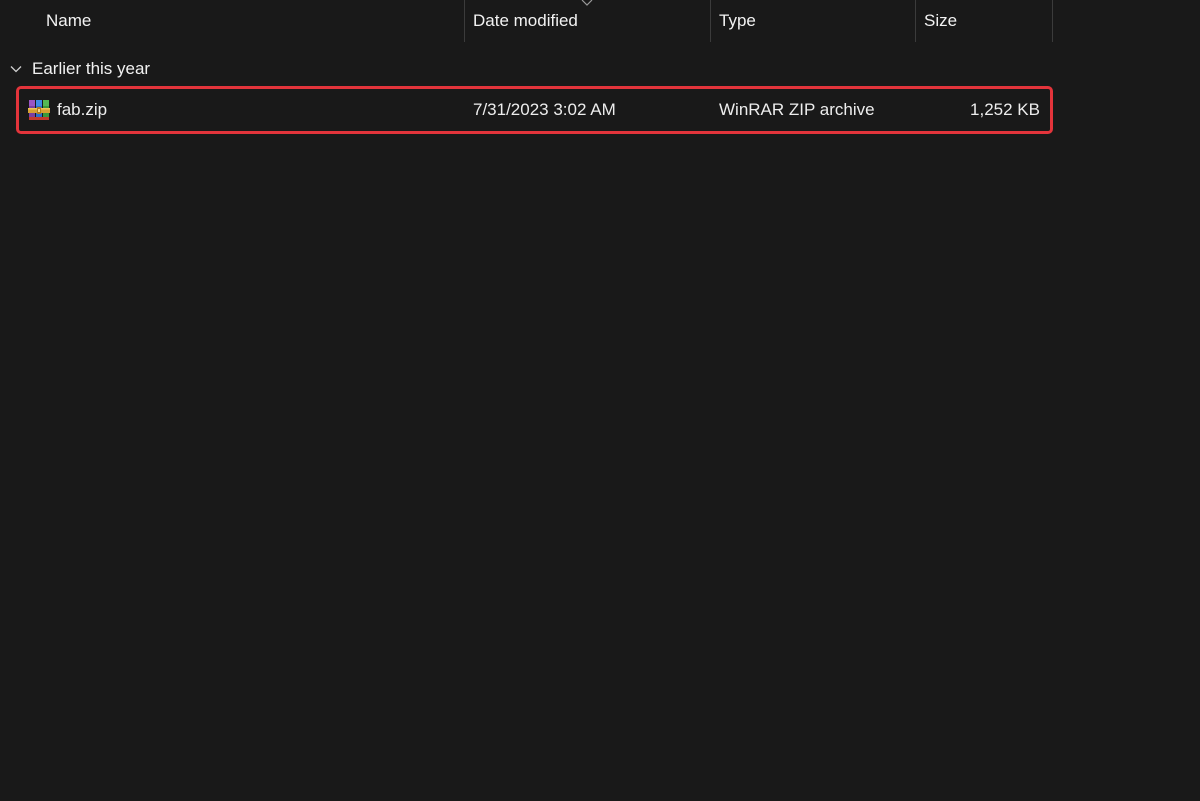  What do you see at coordinates (984, 21) in the screenshot?
I see `column-header-size: Size` at bounding box center [984, 21].